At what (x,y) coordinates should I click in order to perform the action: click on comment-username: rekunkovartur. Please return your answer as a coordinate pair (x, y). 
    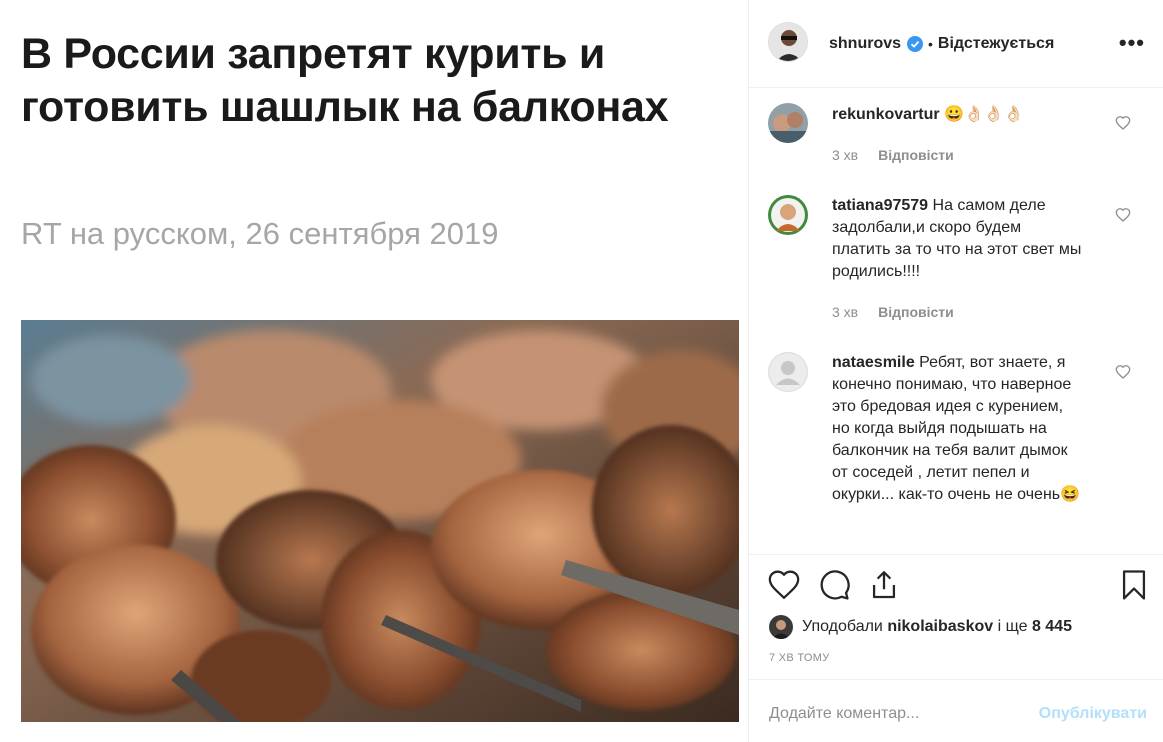
    Looking at the image, I should click on (886, 114).